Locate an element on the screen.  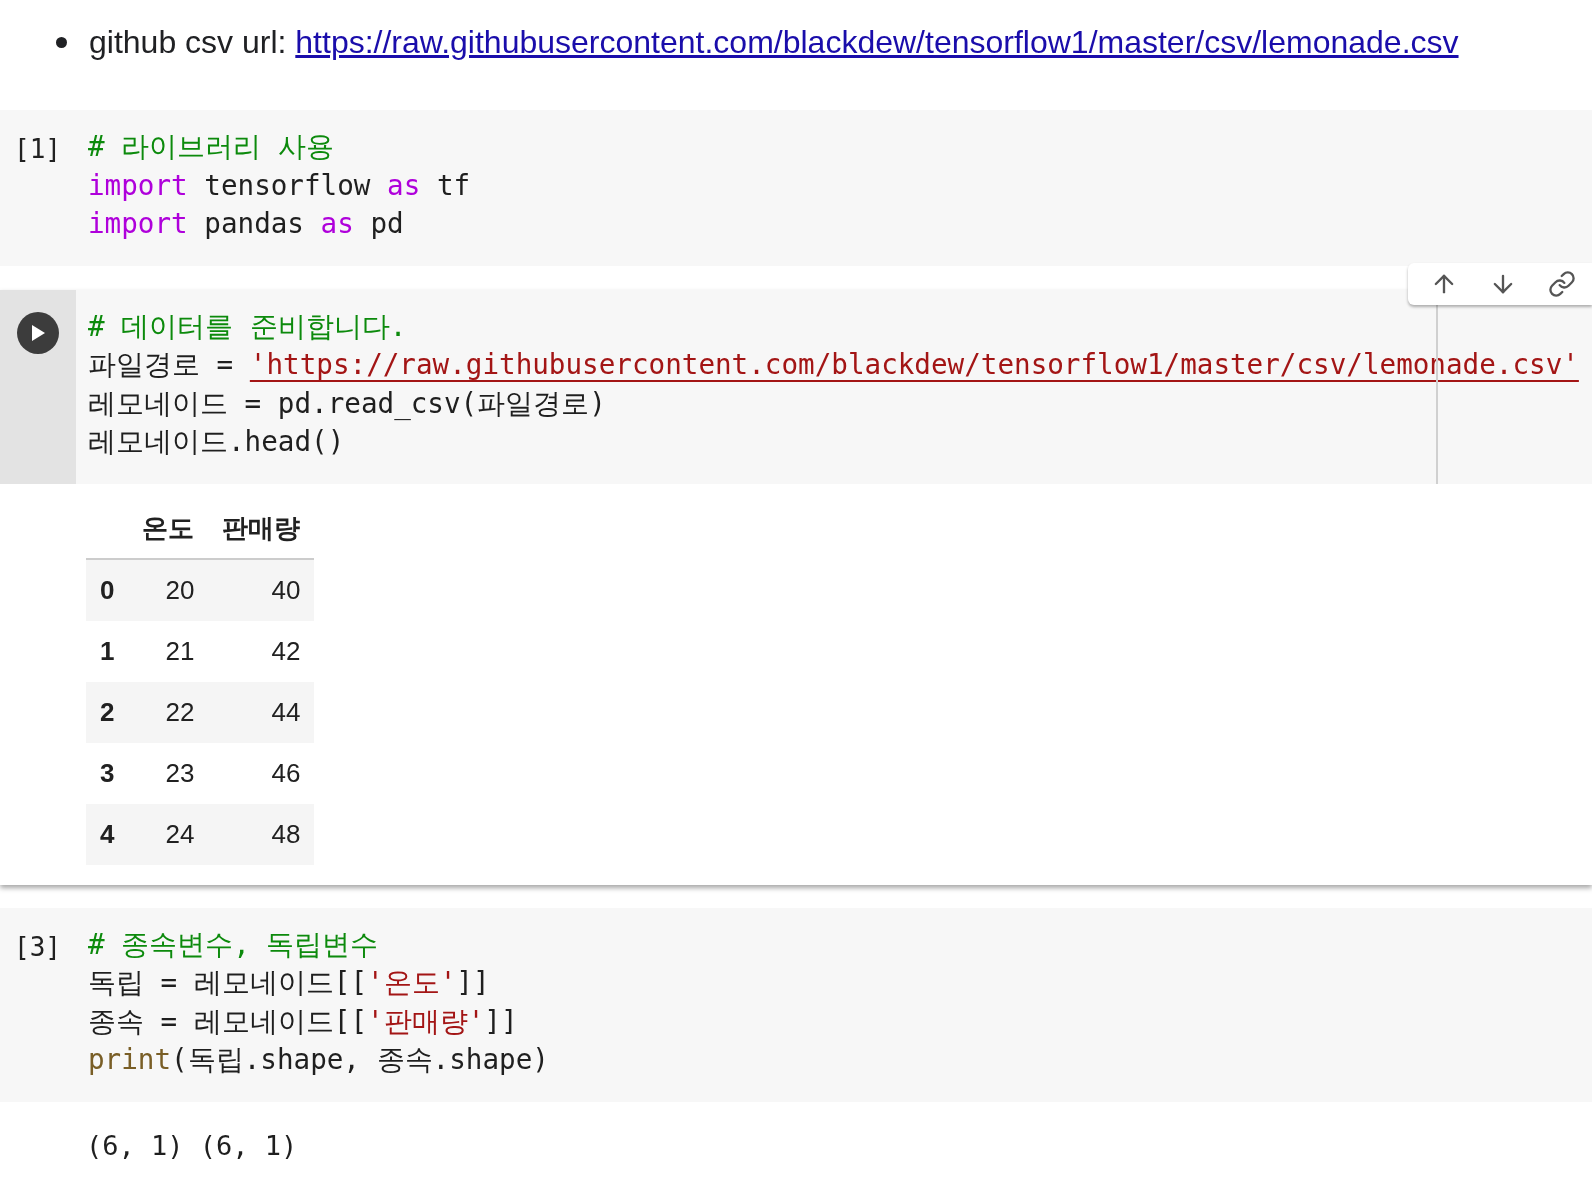
code-line: 레모네이드 = pd.read_csv(파일경로) is located at coordinates (347, 403).